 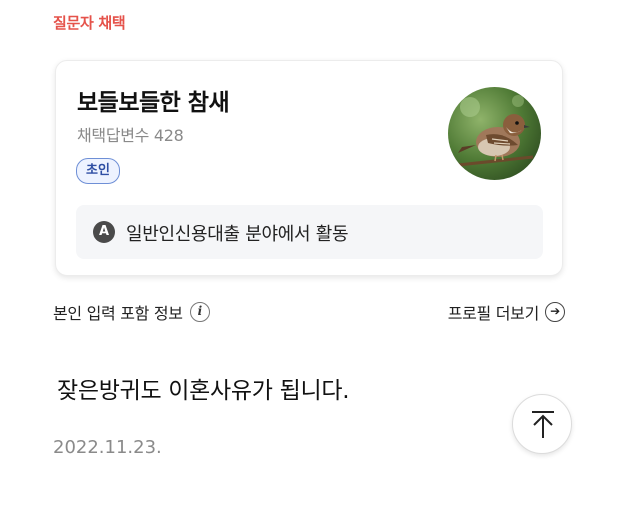 I want to click on self-info-row: 본인 입력 포함 정보 i, so click(x=131, y=312).